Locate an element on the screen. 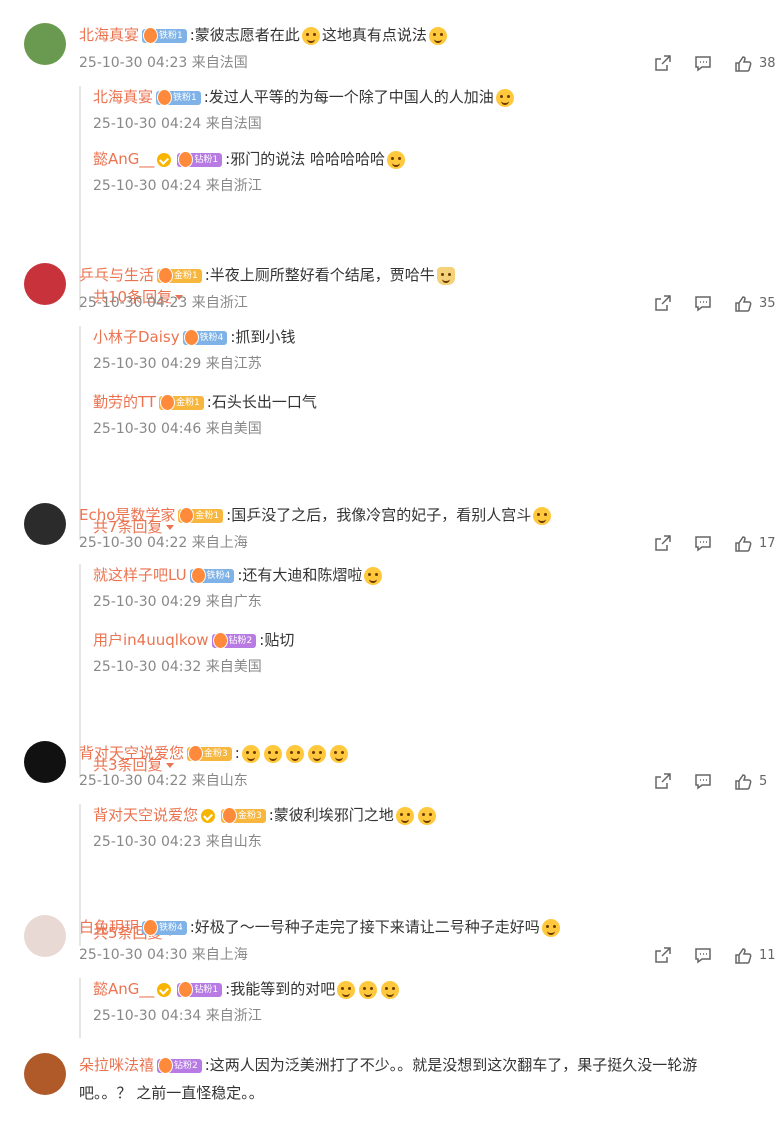  comment-meta: 25-10-30 04:22 来自上海 is located at coordinates (163, 543).